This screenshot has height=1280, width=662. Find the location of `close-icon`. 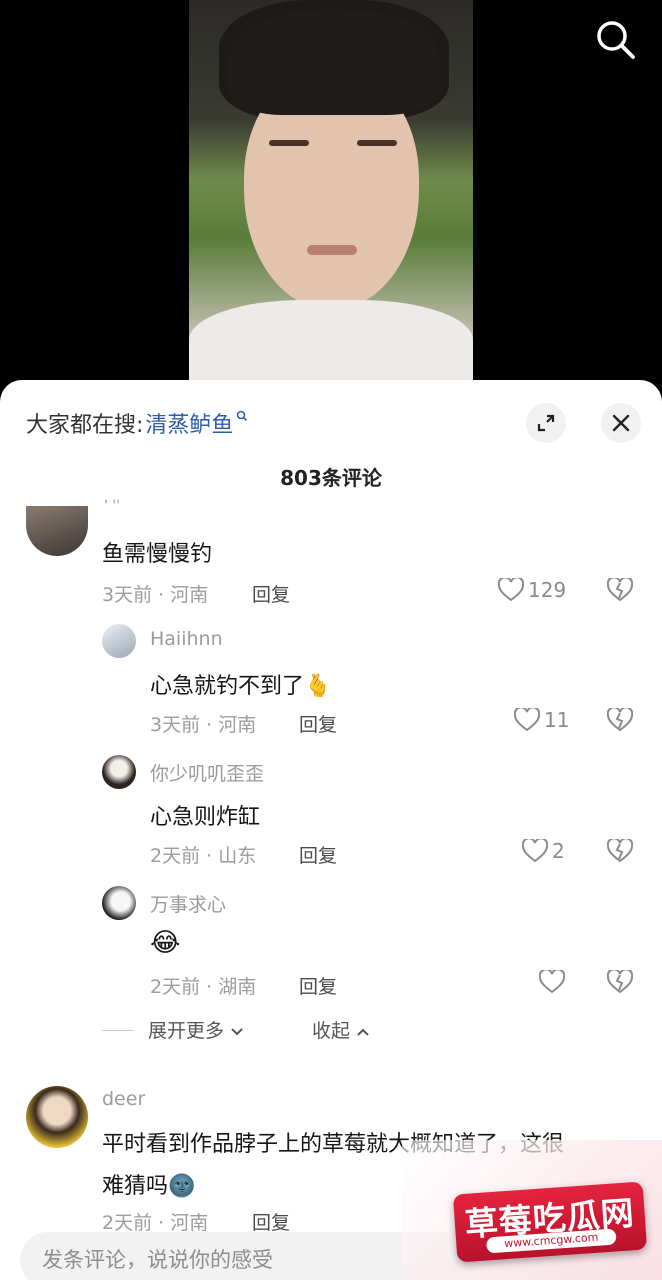

close-icon is located at coordinates (621, 423).